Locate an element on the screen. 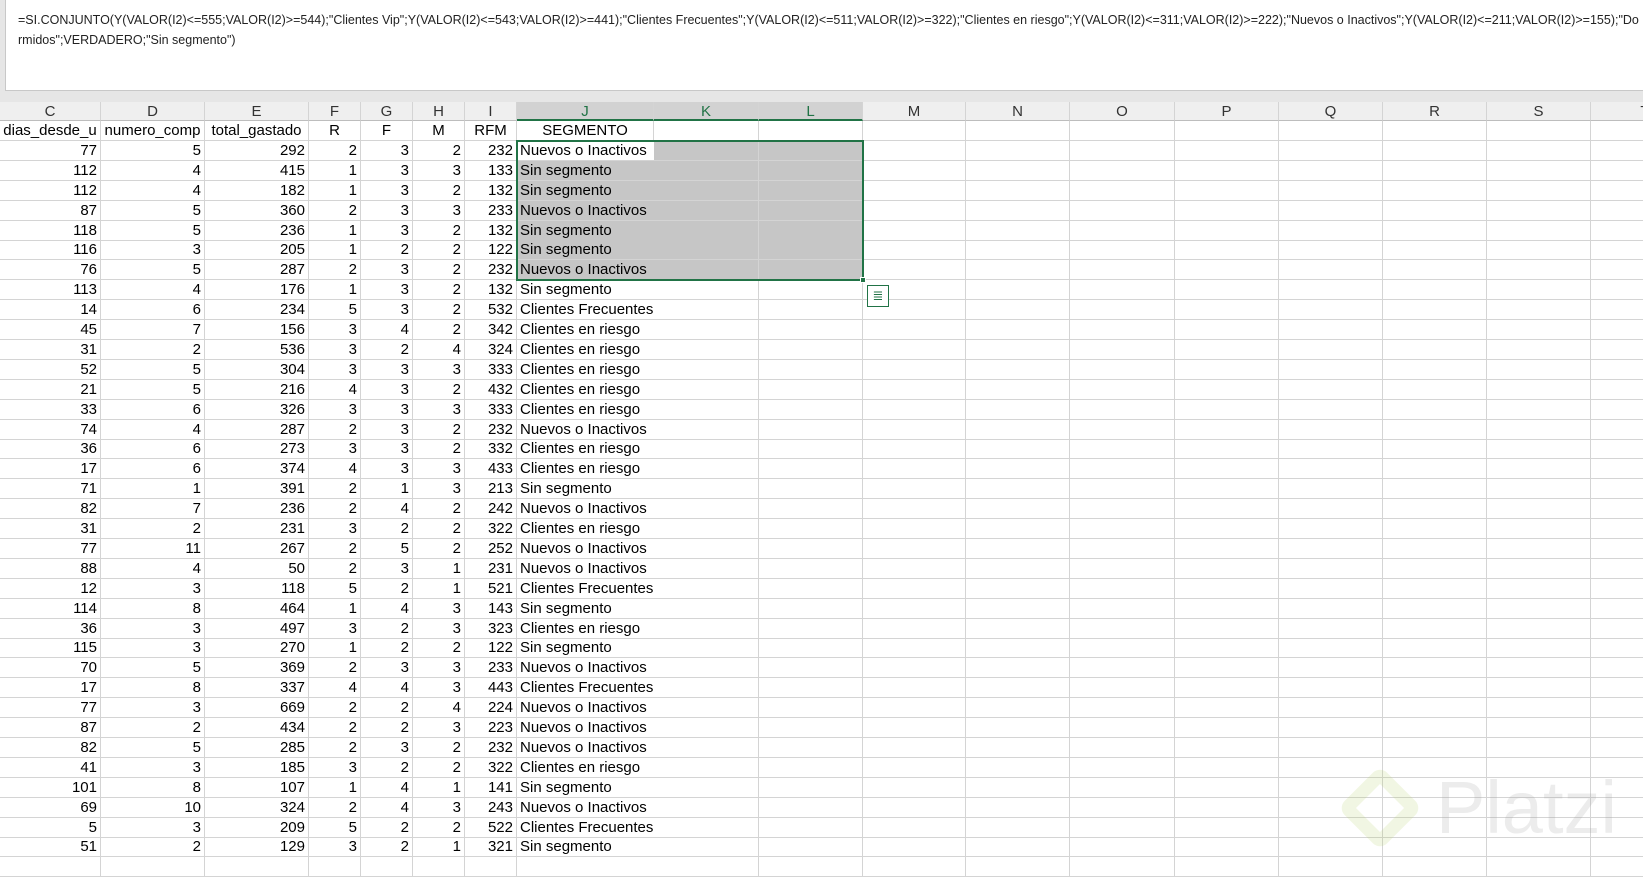 This screenshot has height=877, width=1643. cell-J21: Clientes en riesgo is located at coordinates (585, 529).